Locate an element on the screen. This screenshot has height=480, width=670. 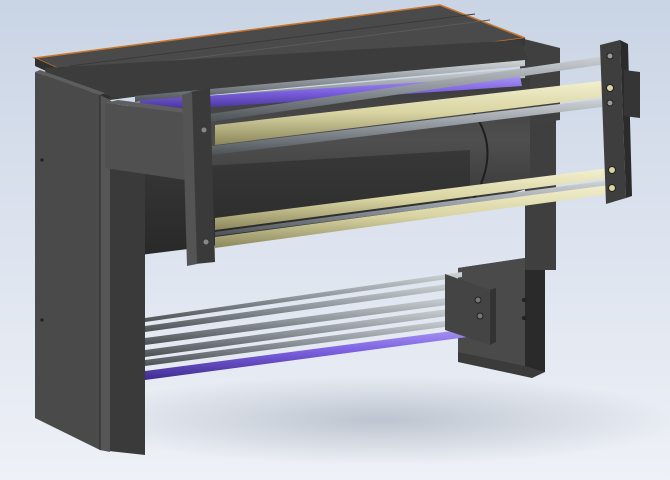
front-left-plate is located at coordinates (198, 177).